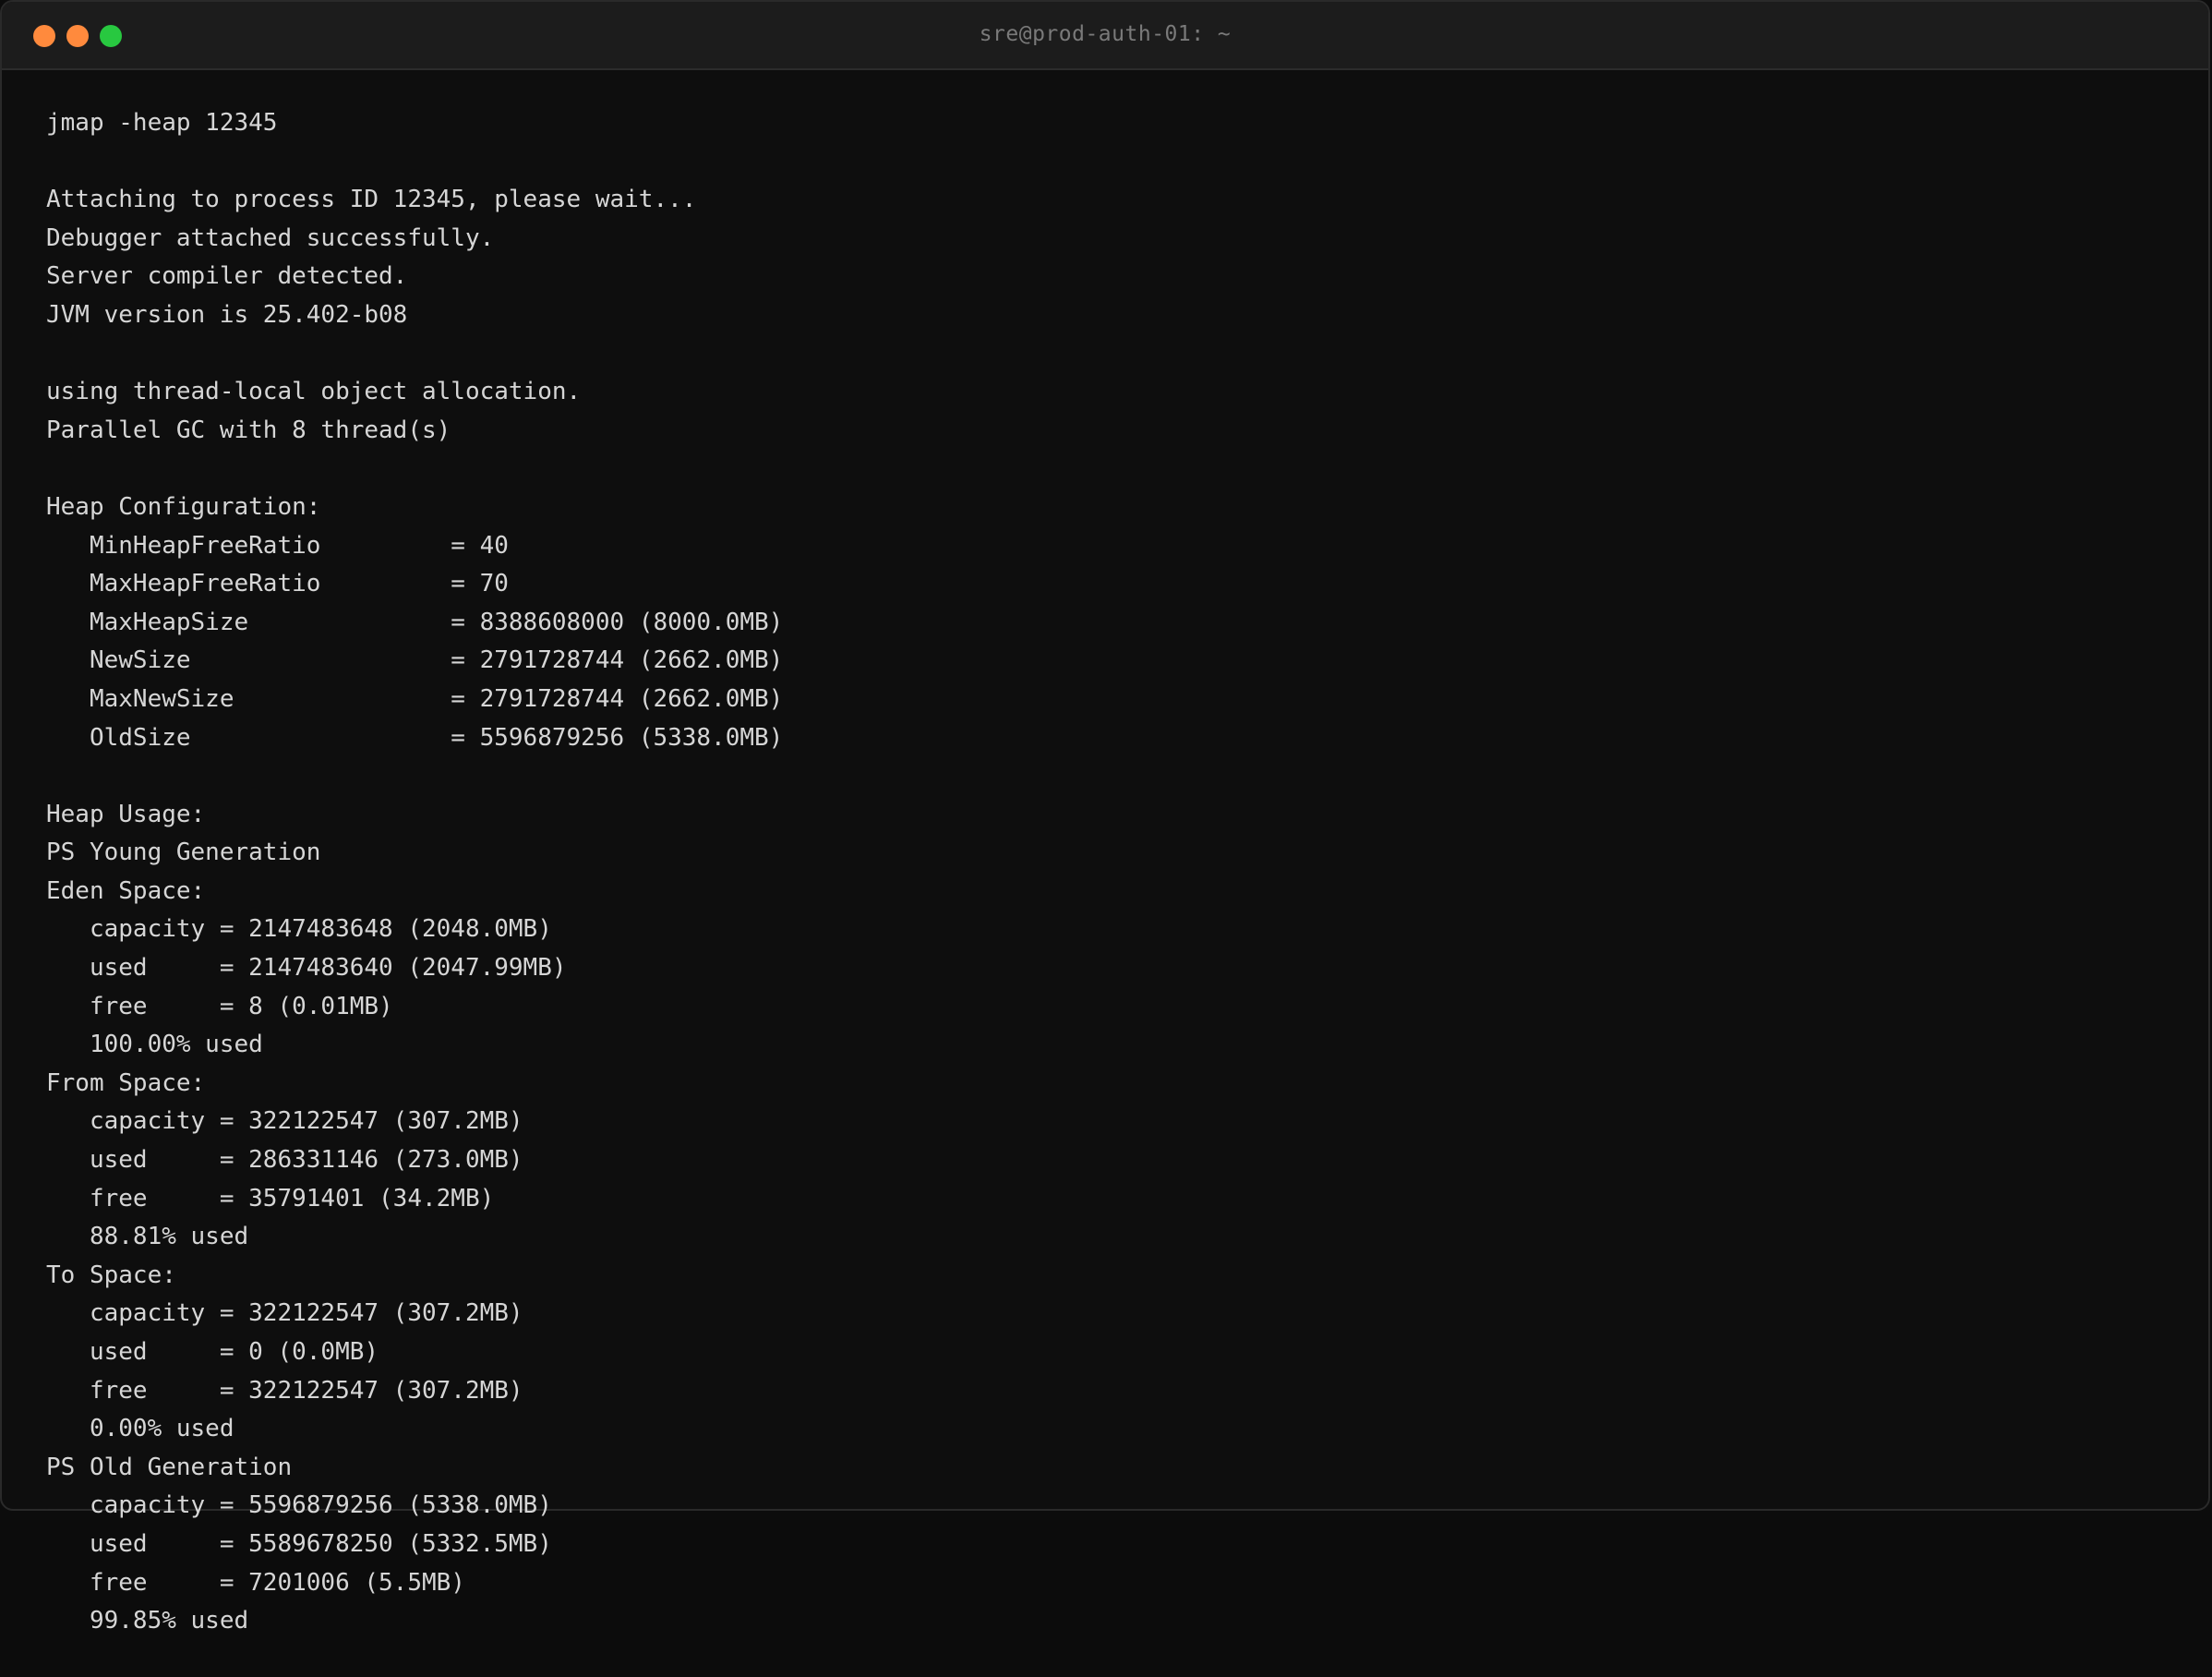 This screenshot has height=1677, width=2212. Describe the element at coordinates (415, 698) in the screenshot. I see `terminal-line: MaxNewSize = 2791728744 (2662.0MB)` at that location.